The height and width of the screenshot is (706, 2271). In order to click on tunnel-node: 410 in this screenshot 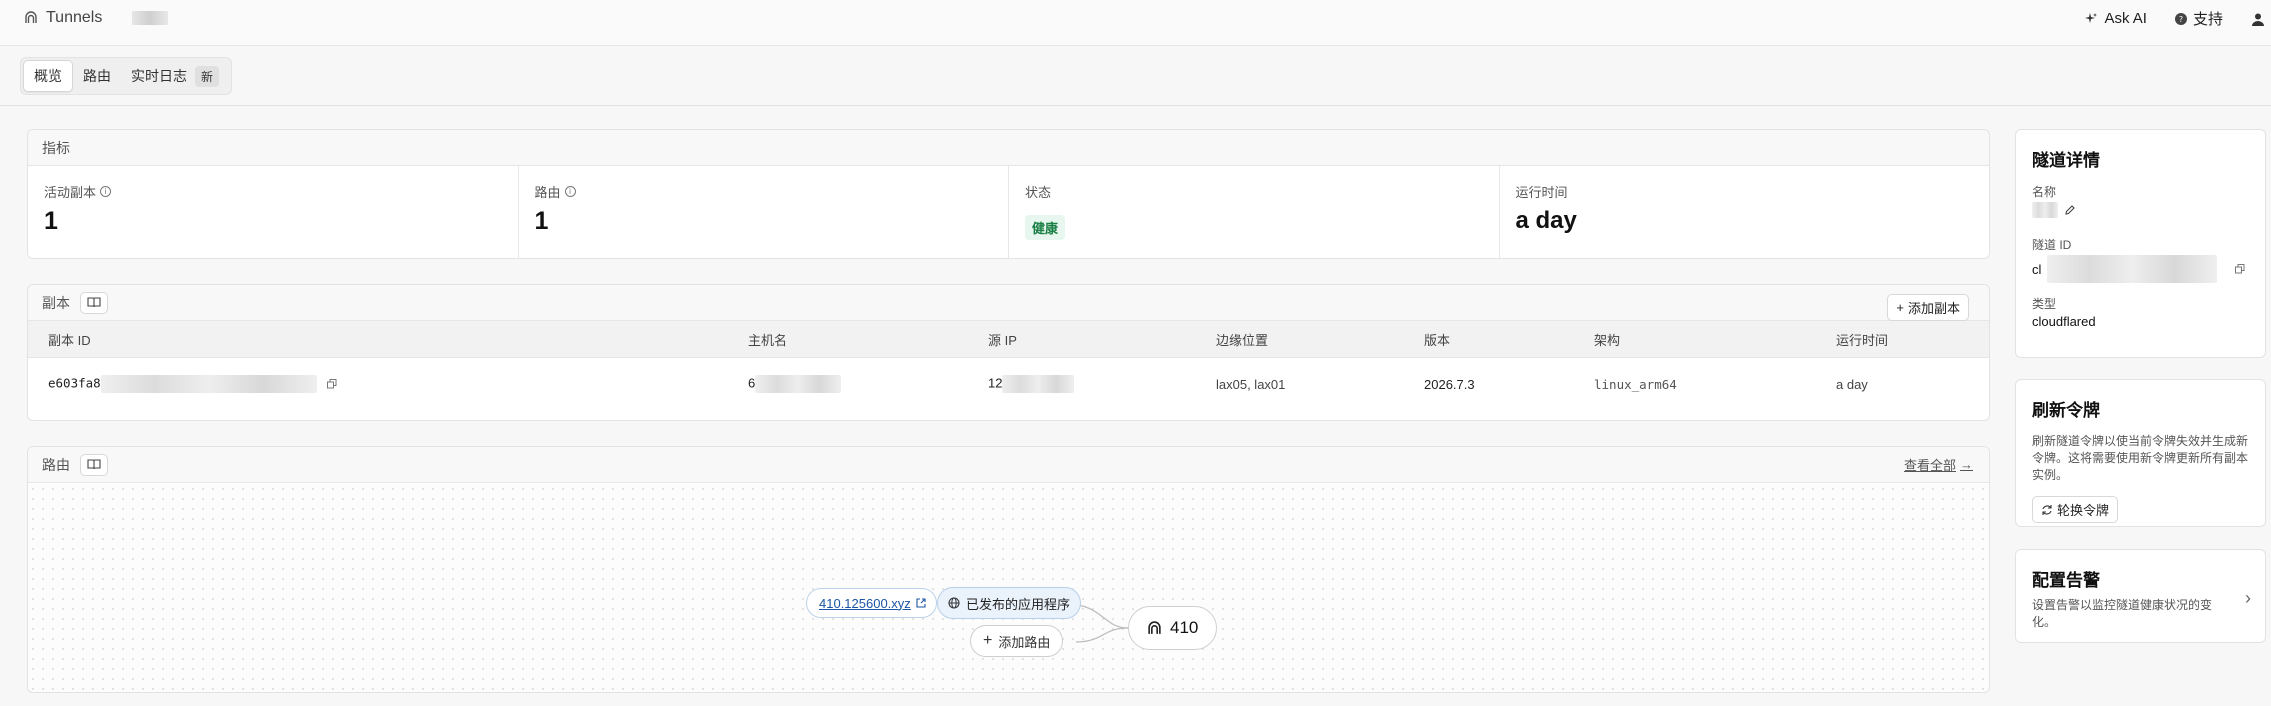, I will do `click(1173, 628)`.